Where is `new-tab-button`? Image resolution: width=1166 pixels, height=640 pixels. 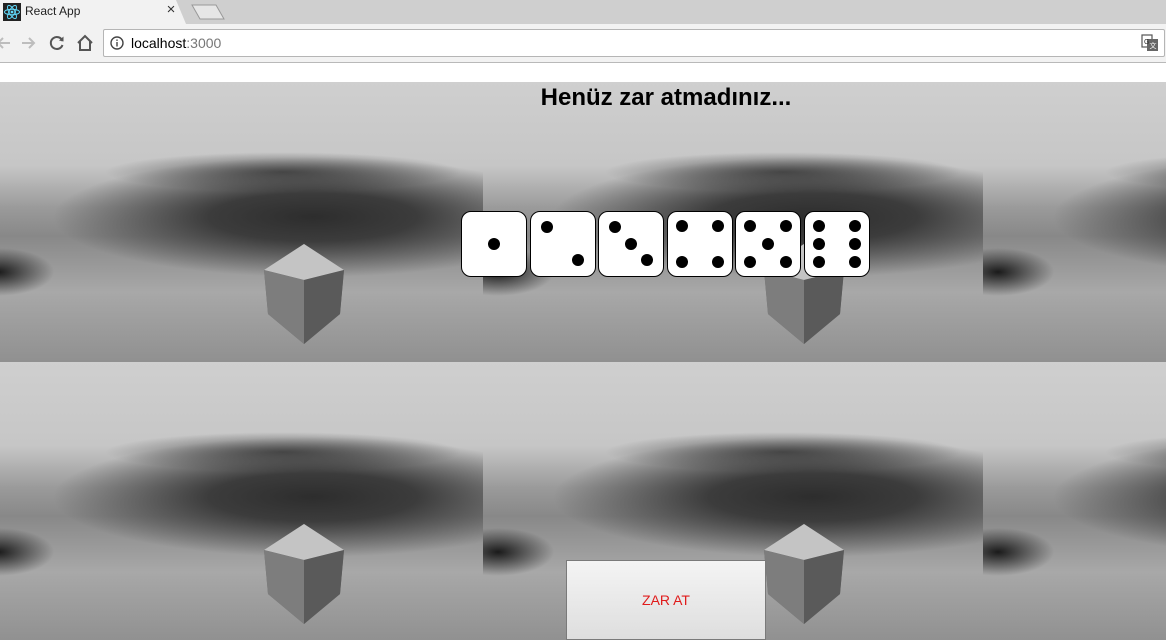 new-tab-button is located at coordinates (208, 12).